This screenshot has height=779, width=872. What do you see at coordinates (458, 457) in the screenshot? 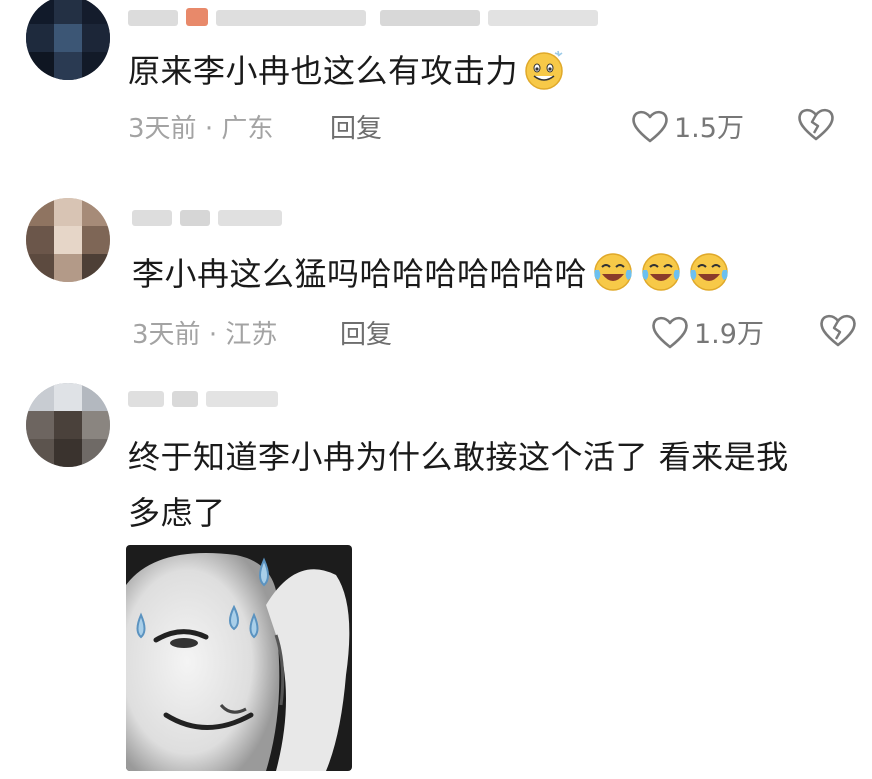
I see `comment-text-line-1: 终于知道李小冉为什么敢接这个活了 看来是我` at bounding box center [458, 457].